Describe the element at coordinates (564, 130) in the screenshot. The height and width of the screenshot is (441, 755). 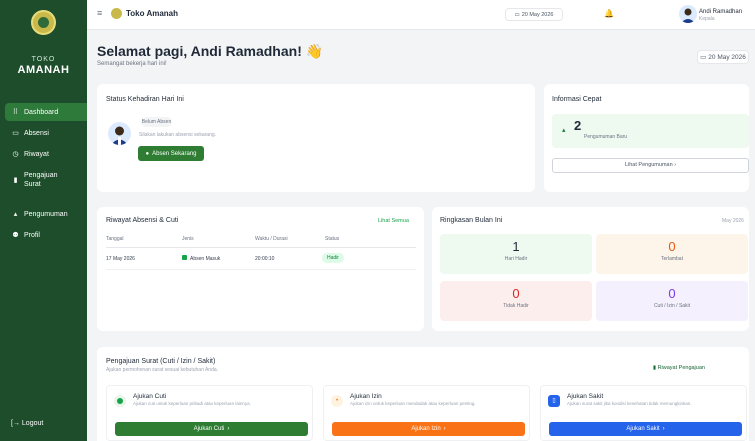
I see `megaphone-icon: ▴` at that location.